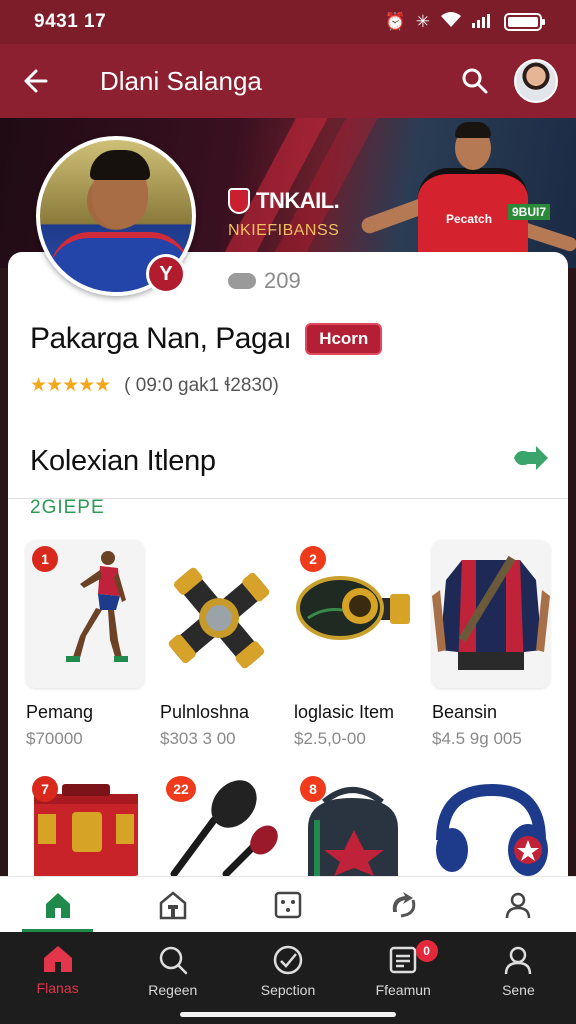 This screenshot has height=1024, width=576. What do you see at coordinates (67, 507) in the screenshot?
I see `collection-subtitle: 2GIEPE` at bounding box center [67, 507].